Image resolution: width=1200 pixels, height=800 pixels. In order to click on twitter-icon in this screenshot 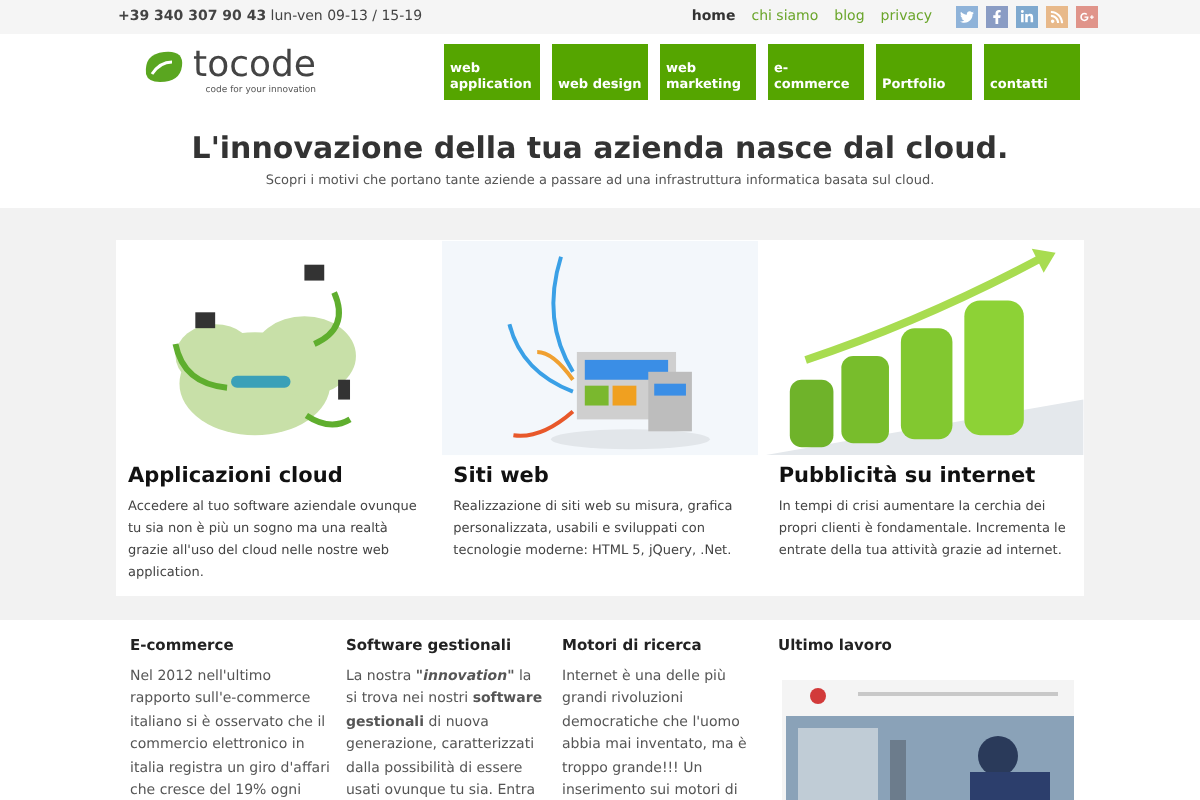, I will do `click(967, 17)`.